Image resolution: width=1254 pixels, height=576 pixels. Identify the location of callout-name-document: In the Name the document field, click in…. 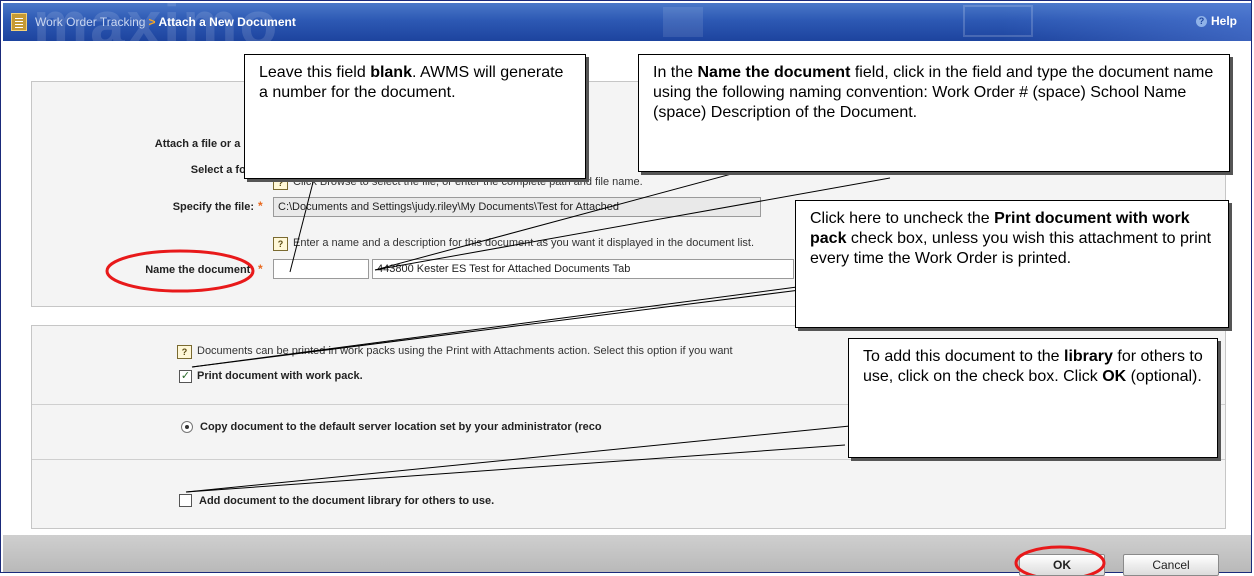
(934, 113).